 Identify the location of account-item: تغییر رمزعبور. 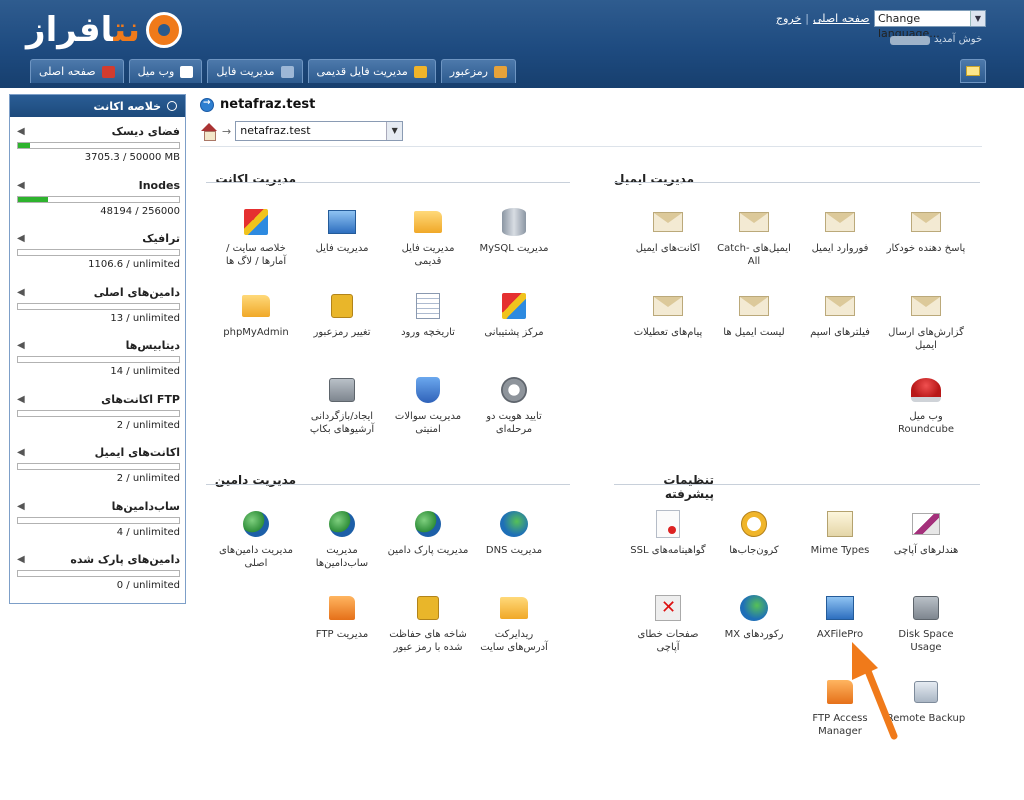
(342, 314).